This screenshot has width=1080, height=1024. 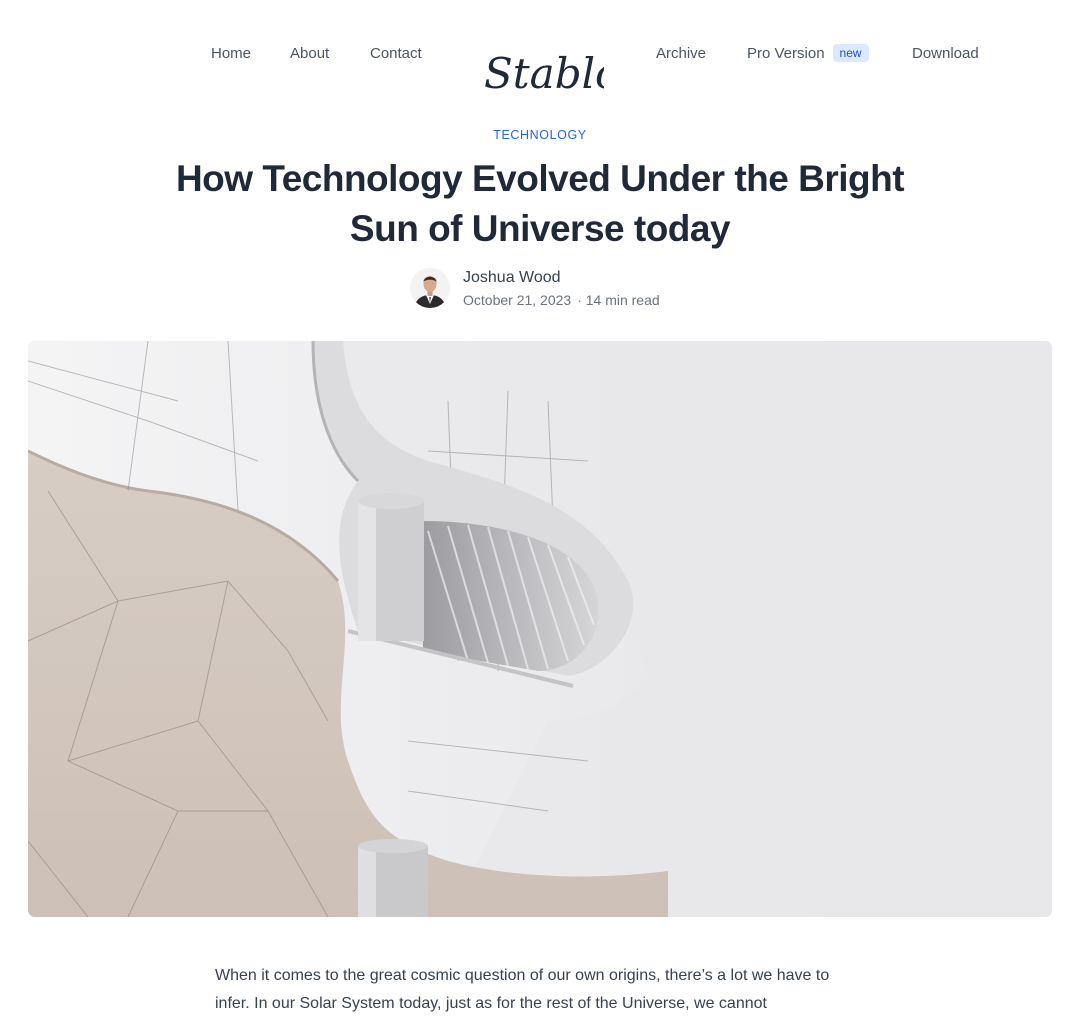 I want to click on avatar-image, so click(x=430, y=288).